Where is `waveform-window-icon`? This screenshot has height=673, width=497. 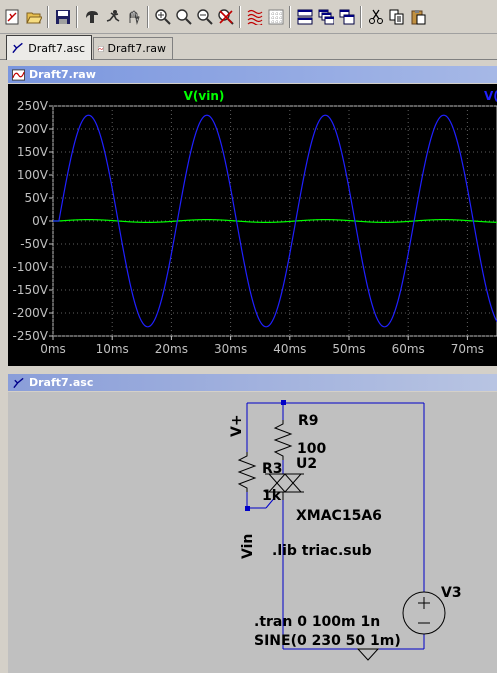
waveform-window-icon is located at coordinates (18, 74).